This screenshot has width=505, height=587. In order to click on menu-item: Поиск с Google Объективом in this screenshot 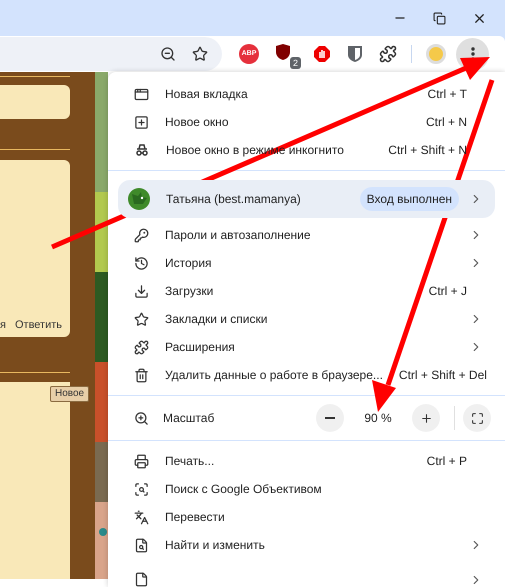, I will do `click(306, 489)`.